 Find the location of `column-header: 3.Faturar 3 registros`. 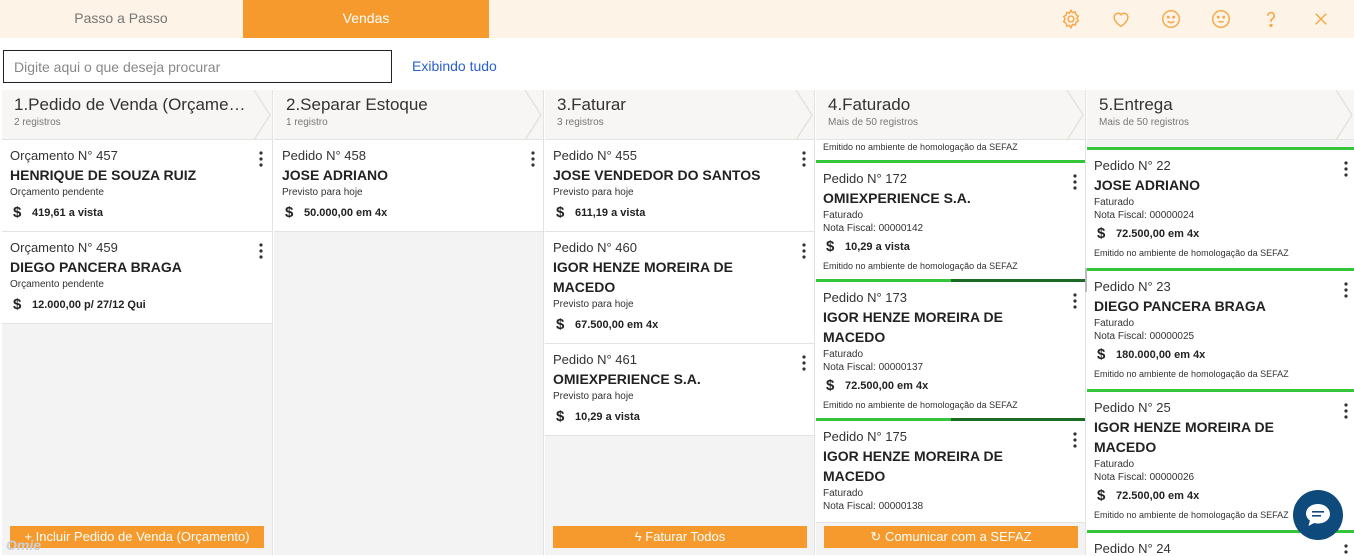

column-header: 3.Faturar 3 registros is located at coordinates (679, 115).